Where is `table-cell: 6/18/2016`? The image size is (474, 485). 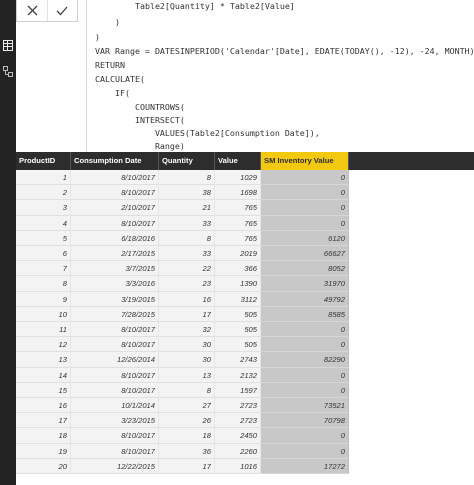 table-cell: 6/18/2016 is located at coordinates (115, 238).